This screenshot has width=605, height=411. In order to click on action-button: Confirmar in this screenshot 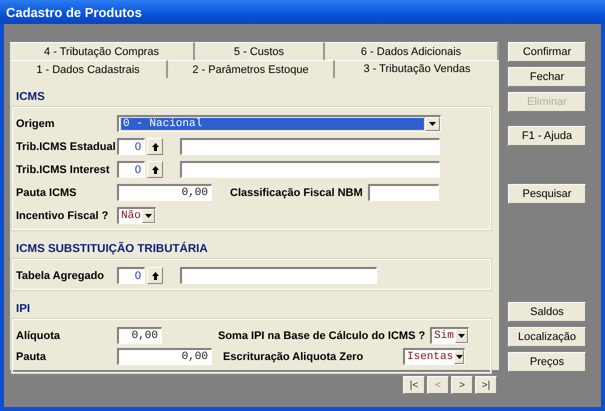, I will do `click(547, 52)`.